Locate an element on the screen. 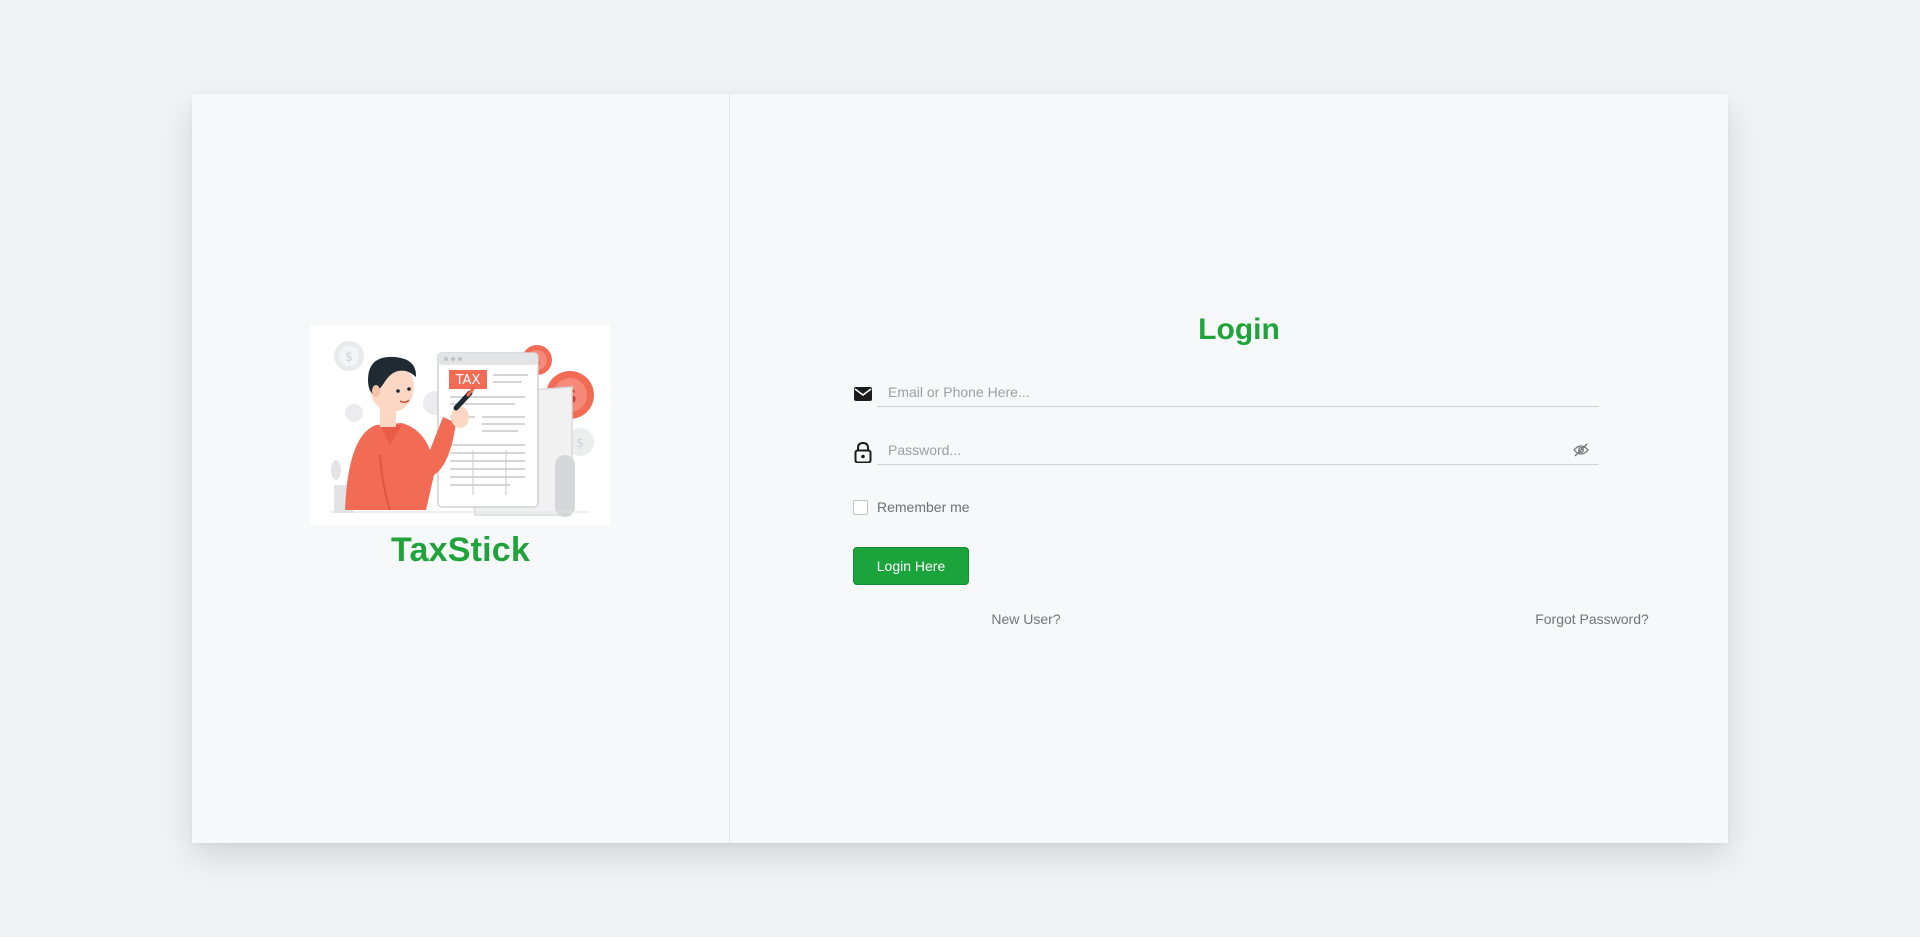  password-input is located at coordinates (1238, 450).